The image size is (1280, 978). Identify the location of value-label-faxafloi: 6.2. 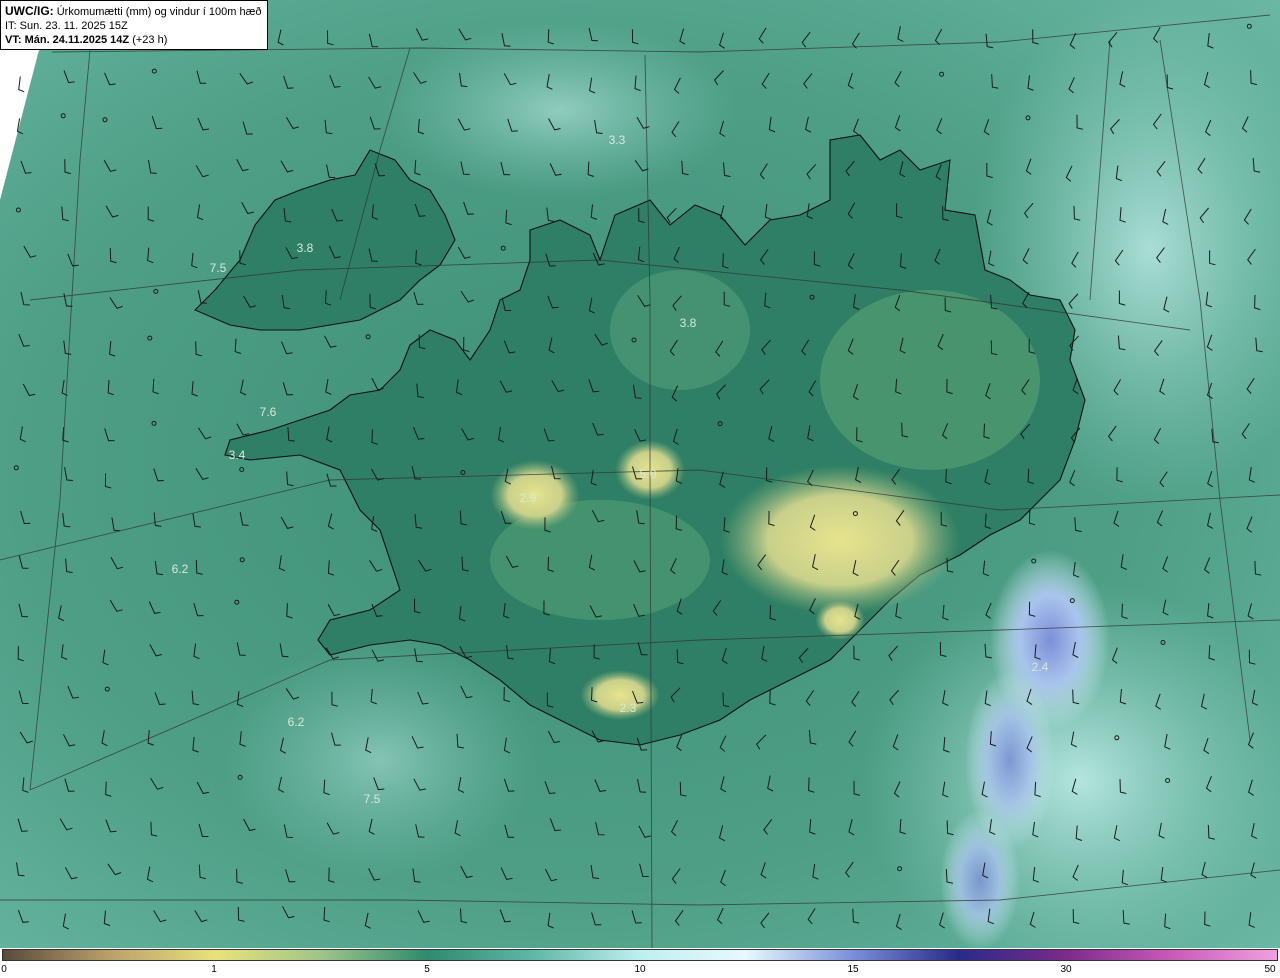
(180, 569).